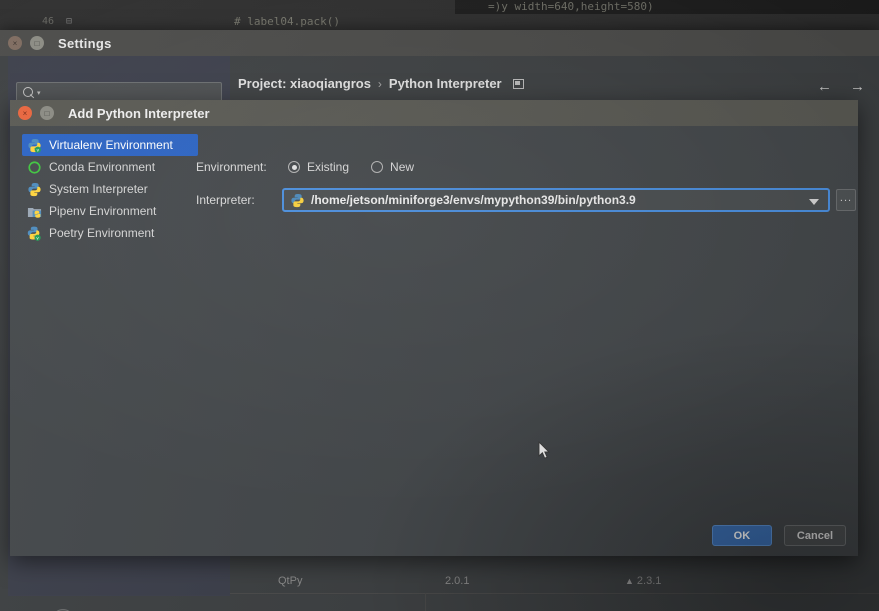  What do you see at coordinates (571, 6) in the screenshot?
I see `editor-code-line-right: =)y width=640,height=580)` at bounding box center [571, 6].